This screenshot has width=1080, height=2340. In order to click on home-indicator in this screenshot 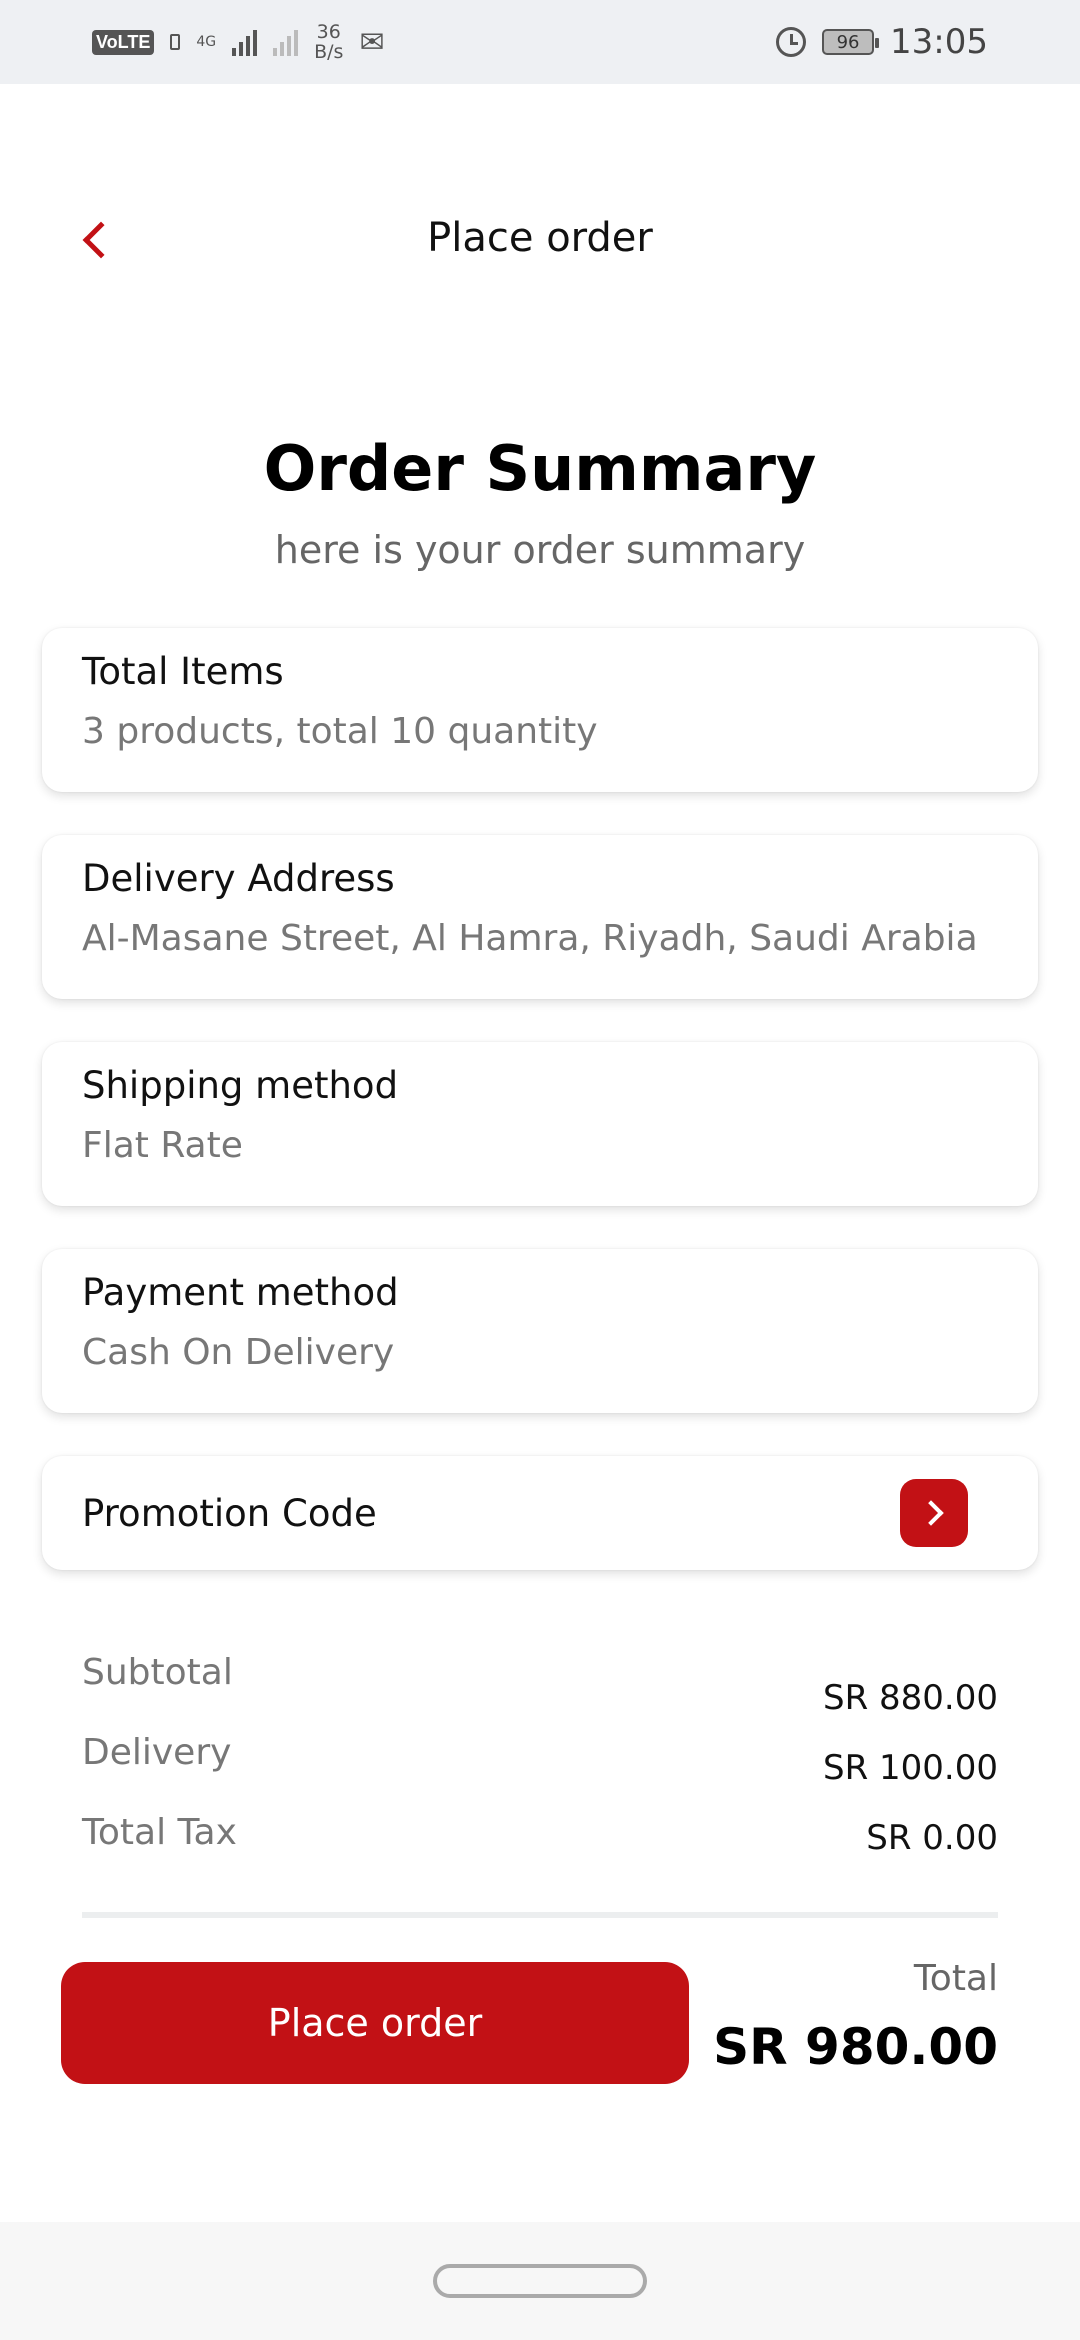, I will do `click(540, 2281)`.